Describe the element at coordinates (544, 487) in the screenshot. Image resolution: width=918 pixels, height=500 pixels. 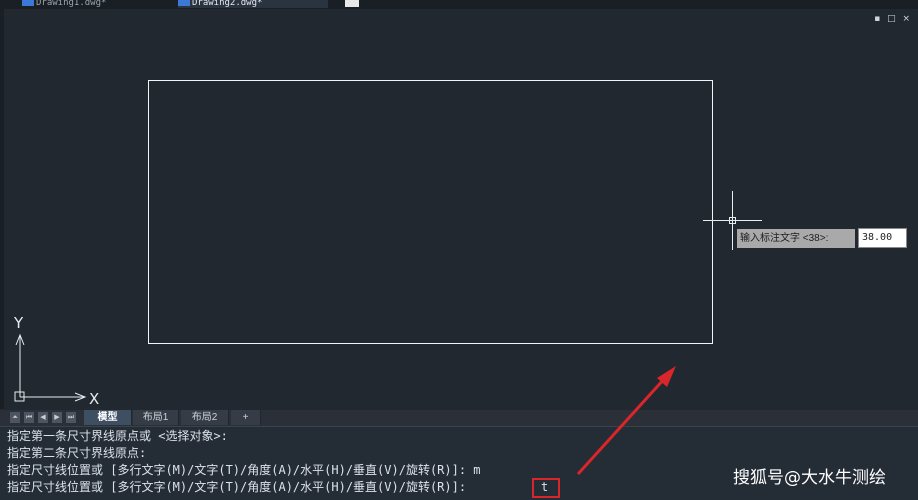
I see `command-input-value: t` at that location.